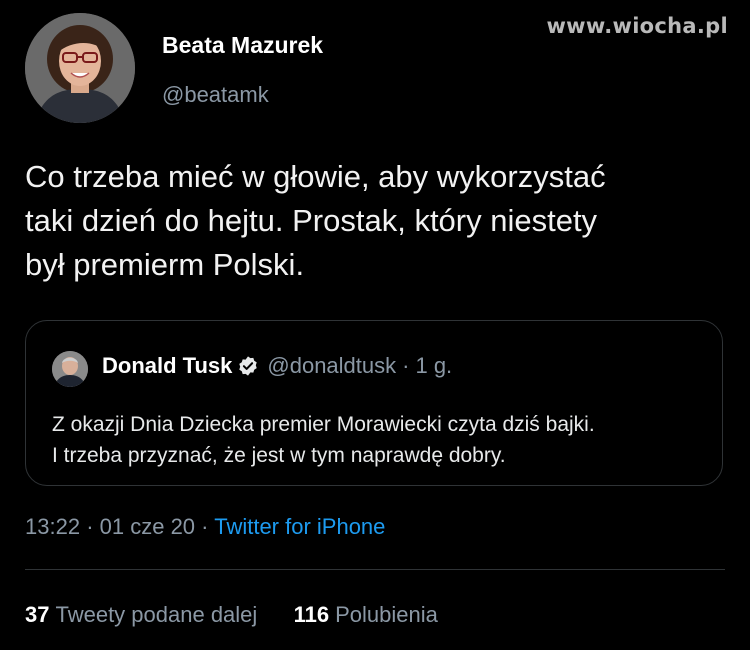 This screenshot has width=750, height=650. Describe the element at coordinates (52, 526) in the screenshot. I see `tweet-time: 13:22` at that location.